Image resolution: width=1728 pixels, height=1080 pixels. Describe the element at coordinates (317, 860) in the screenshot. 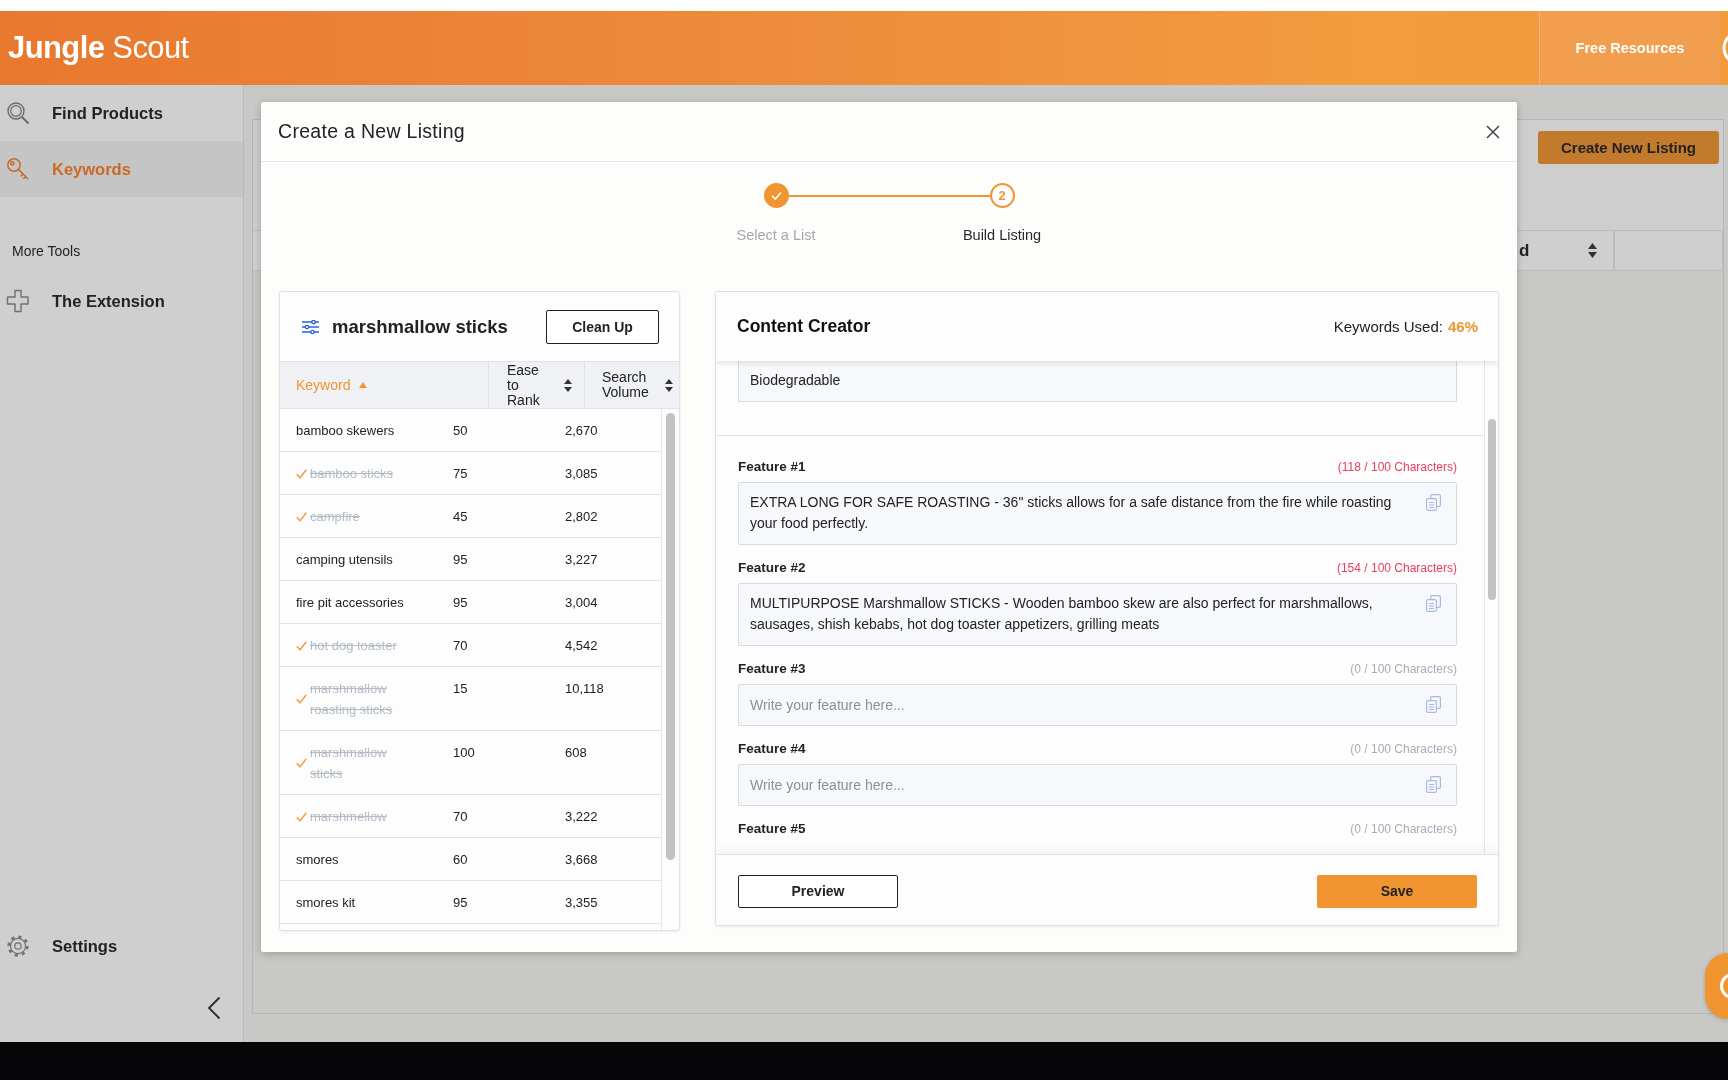

I see `keyword-text: smores` at that location.